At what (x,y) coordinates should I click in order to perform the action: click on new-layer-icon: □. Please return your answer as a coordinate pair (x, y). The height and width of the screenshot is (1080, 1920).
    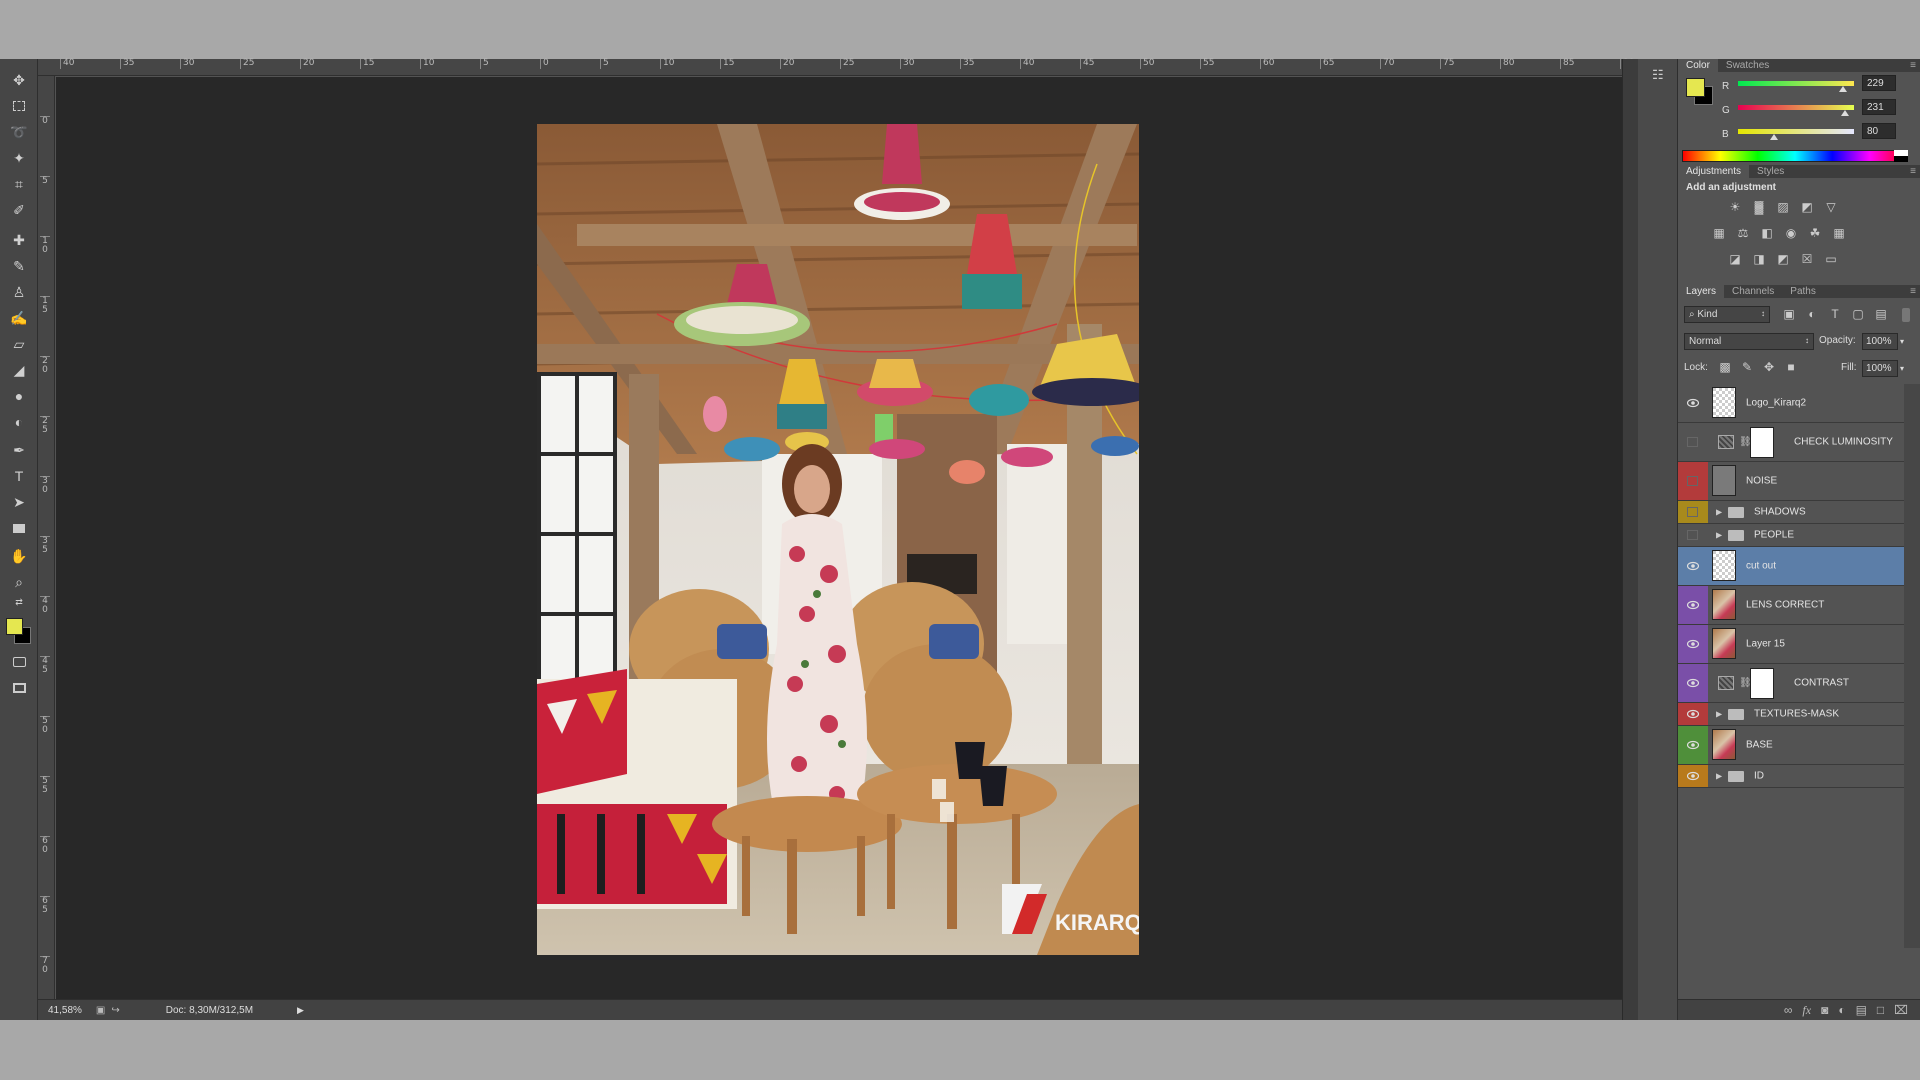
    Looking at the image, I should click on (1880, 1010).